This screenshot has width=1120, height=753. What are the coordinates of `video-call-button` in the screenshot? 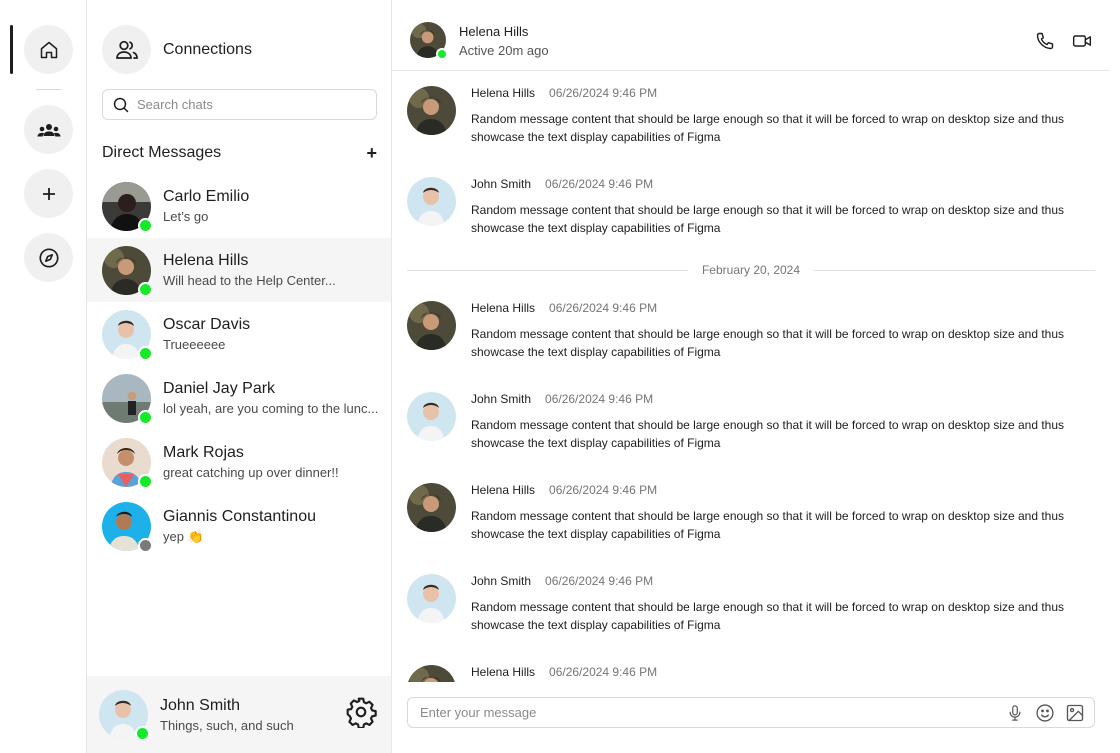 It's located at (1082, 41).